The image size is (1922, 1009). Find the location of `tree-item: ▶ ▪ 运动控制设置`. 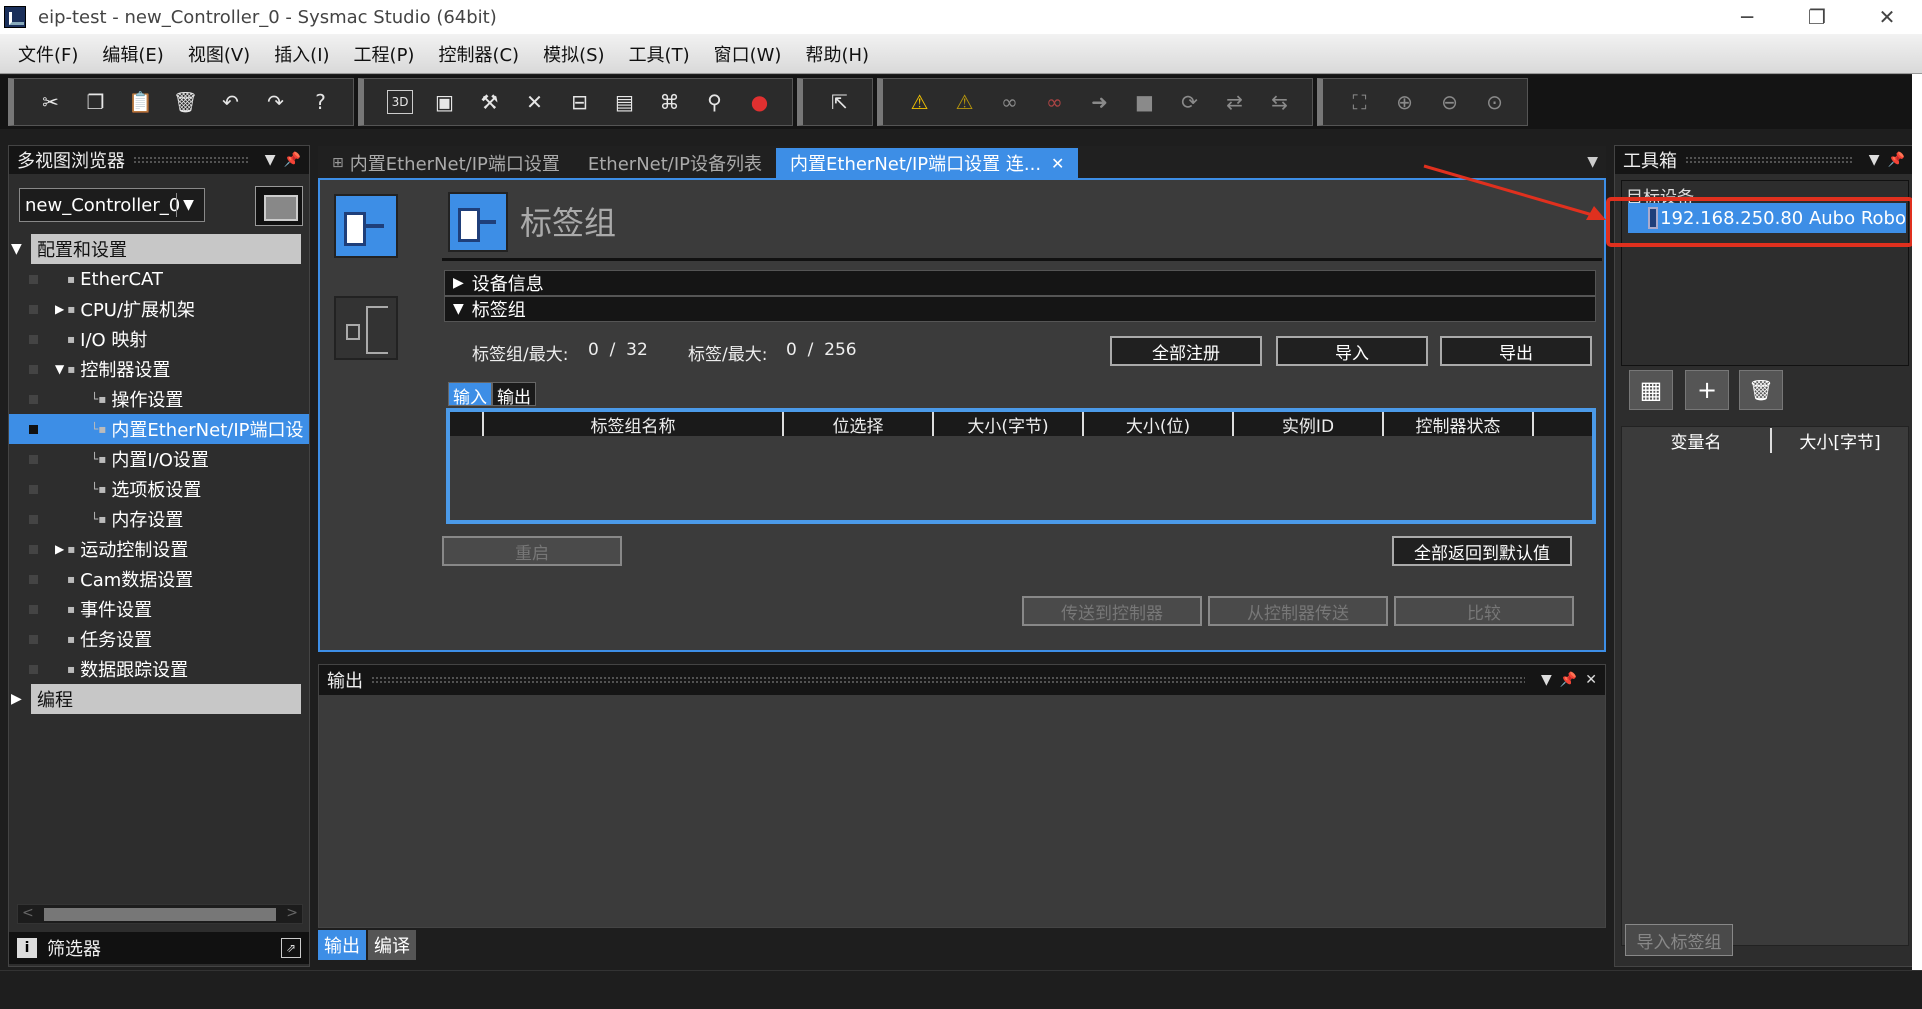

tree-item: ▶ ▪ 运动控制设置 is located at coordinates (159, 549).